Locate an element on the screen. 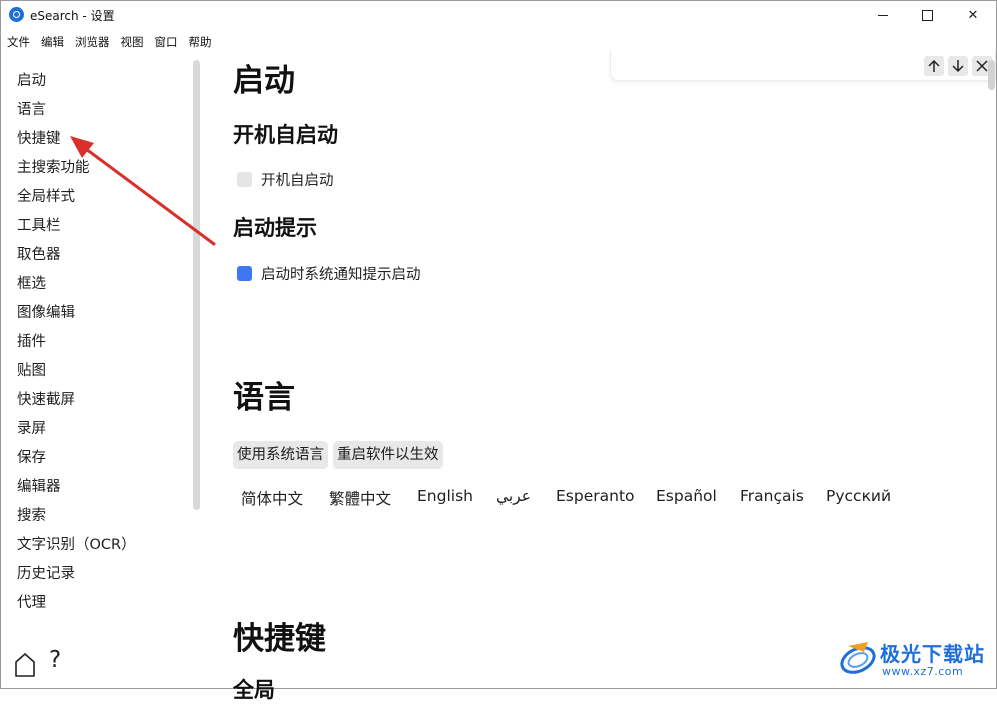  help-icon: ? is located at coordinates (55, 660).